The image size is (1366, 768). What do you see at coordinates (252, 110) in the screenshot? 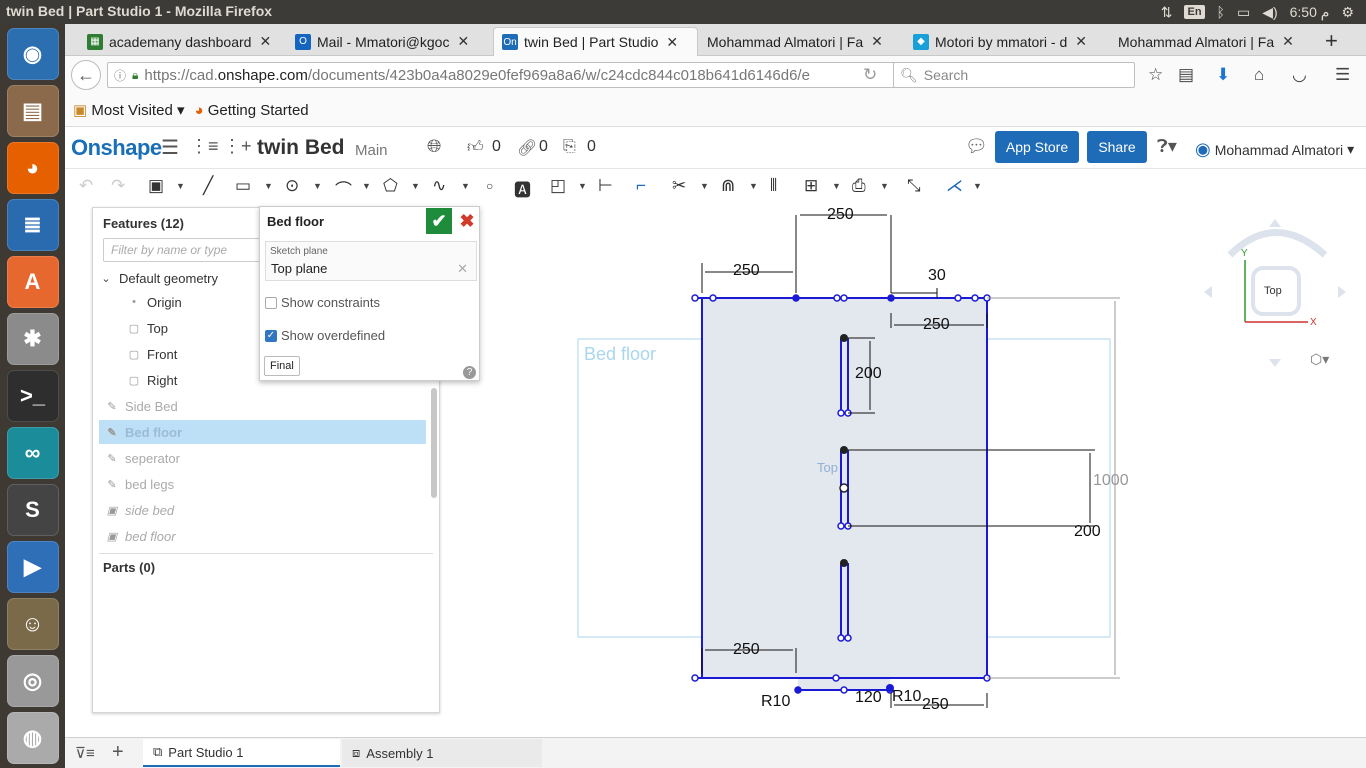
I see `bookmark-getting-started: ◕ Getting Started` at bounding box center [252, 110].